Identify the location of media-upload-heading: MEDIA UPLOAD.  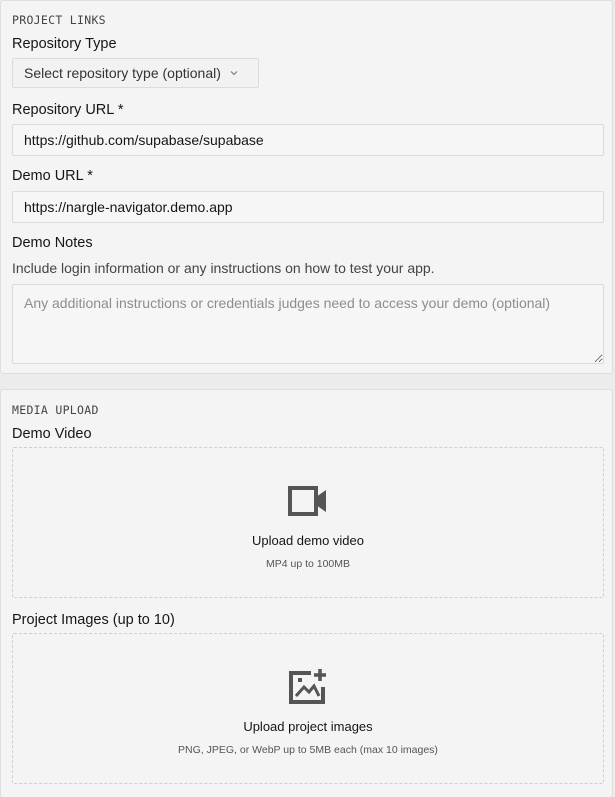
(55, 410).